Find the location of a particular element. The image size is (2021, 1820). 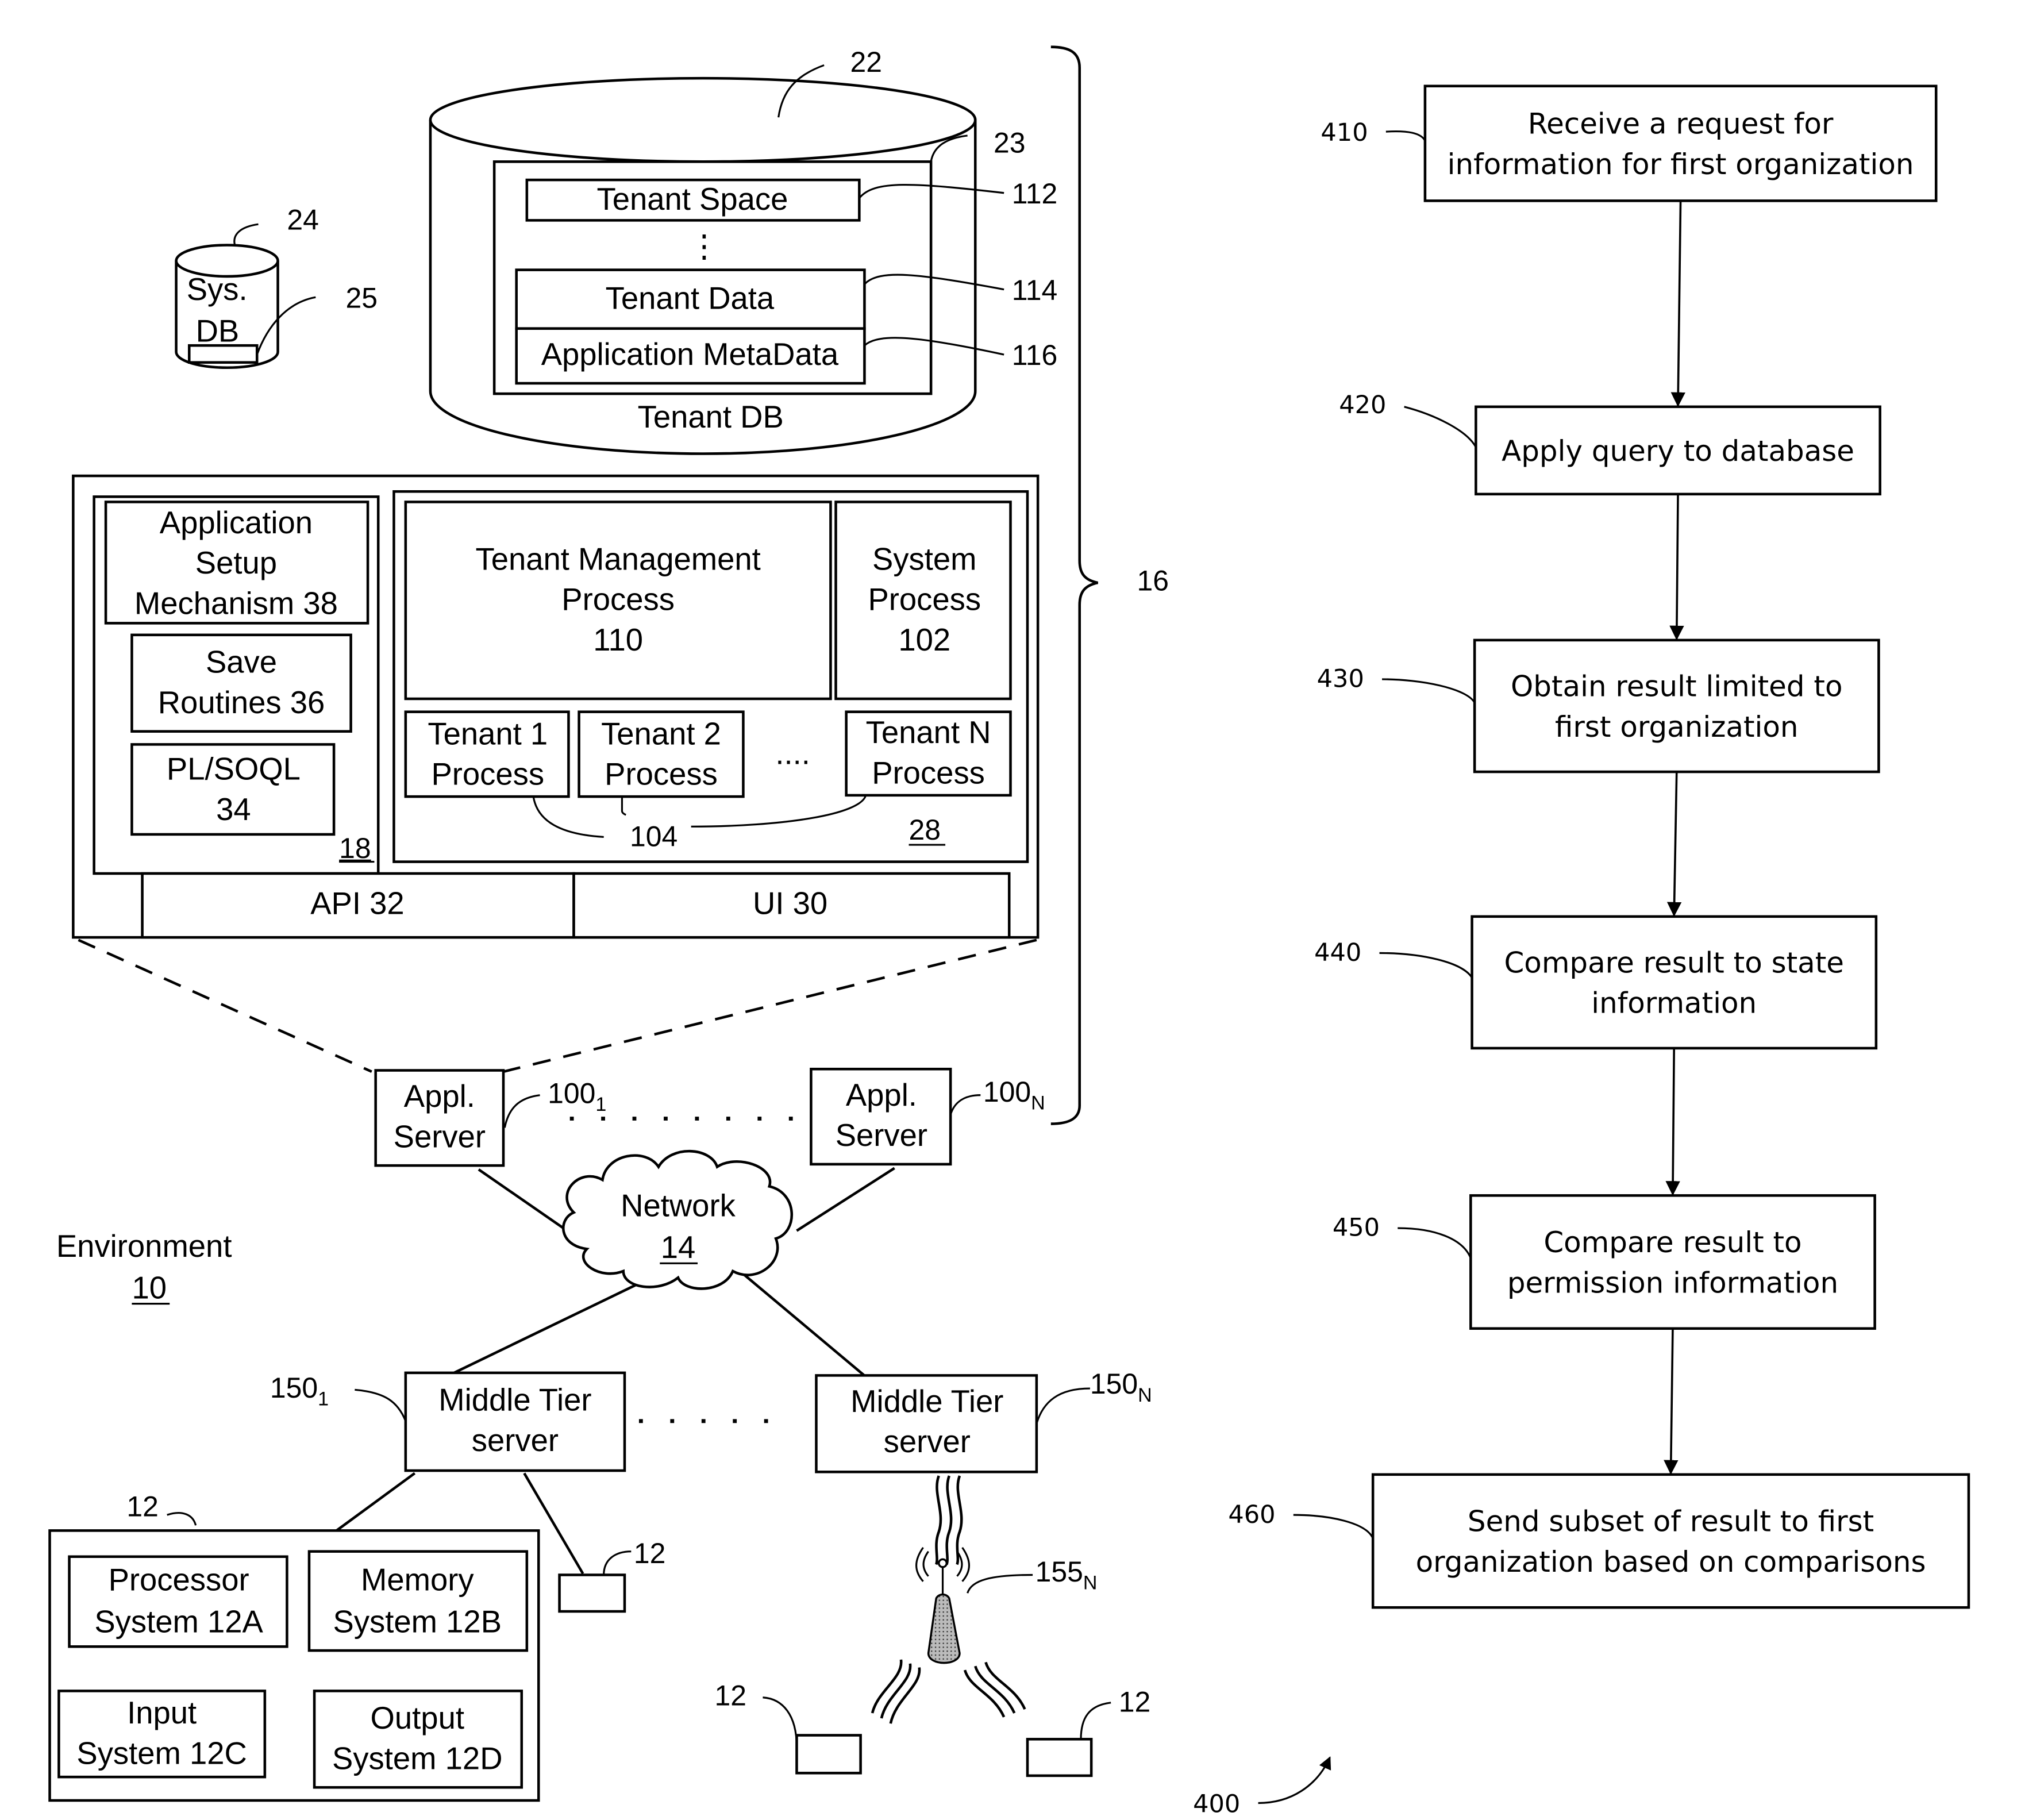

environment-ref: 10 is located at coordinates (149, 1288).